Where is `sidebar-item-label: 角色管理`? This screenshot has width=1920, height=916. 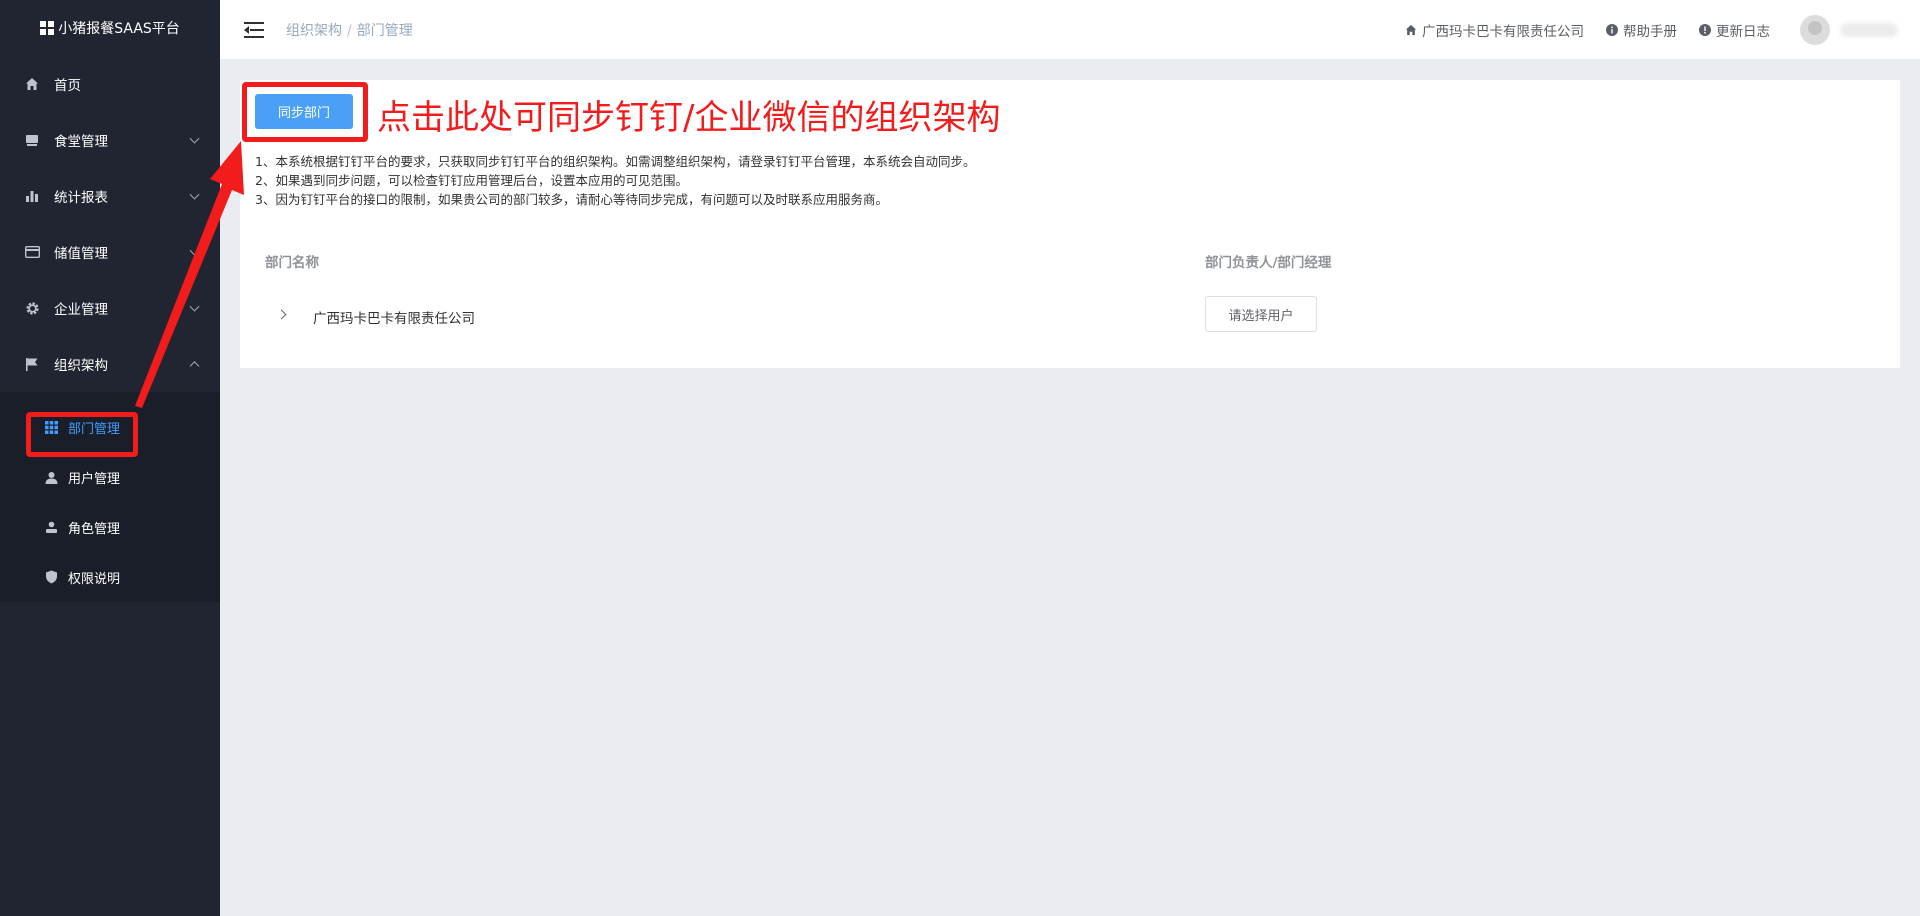 sidebar-item-label: 角色管理 is located at coordinates (94, 529).